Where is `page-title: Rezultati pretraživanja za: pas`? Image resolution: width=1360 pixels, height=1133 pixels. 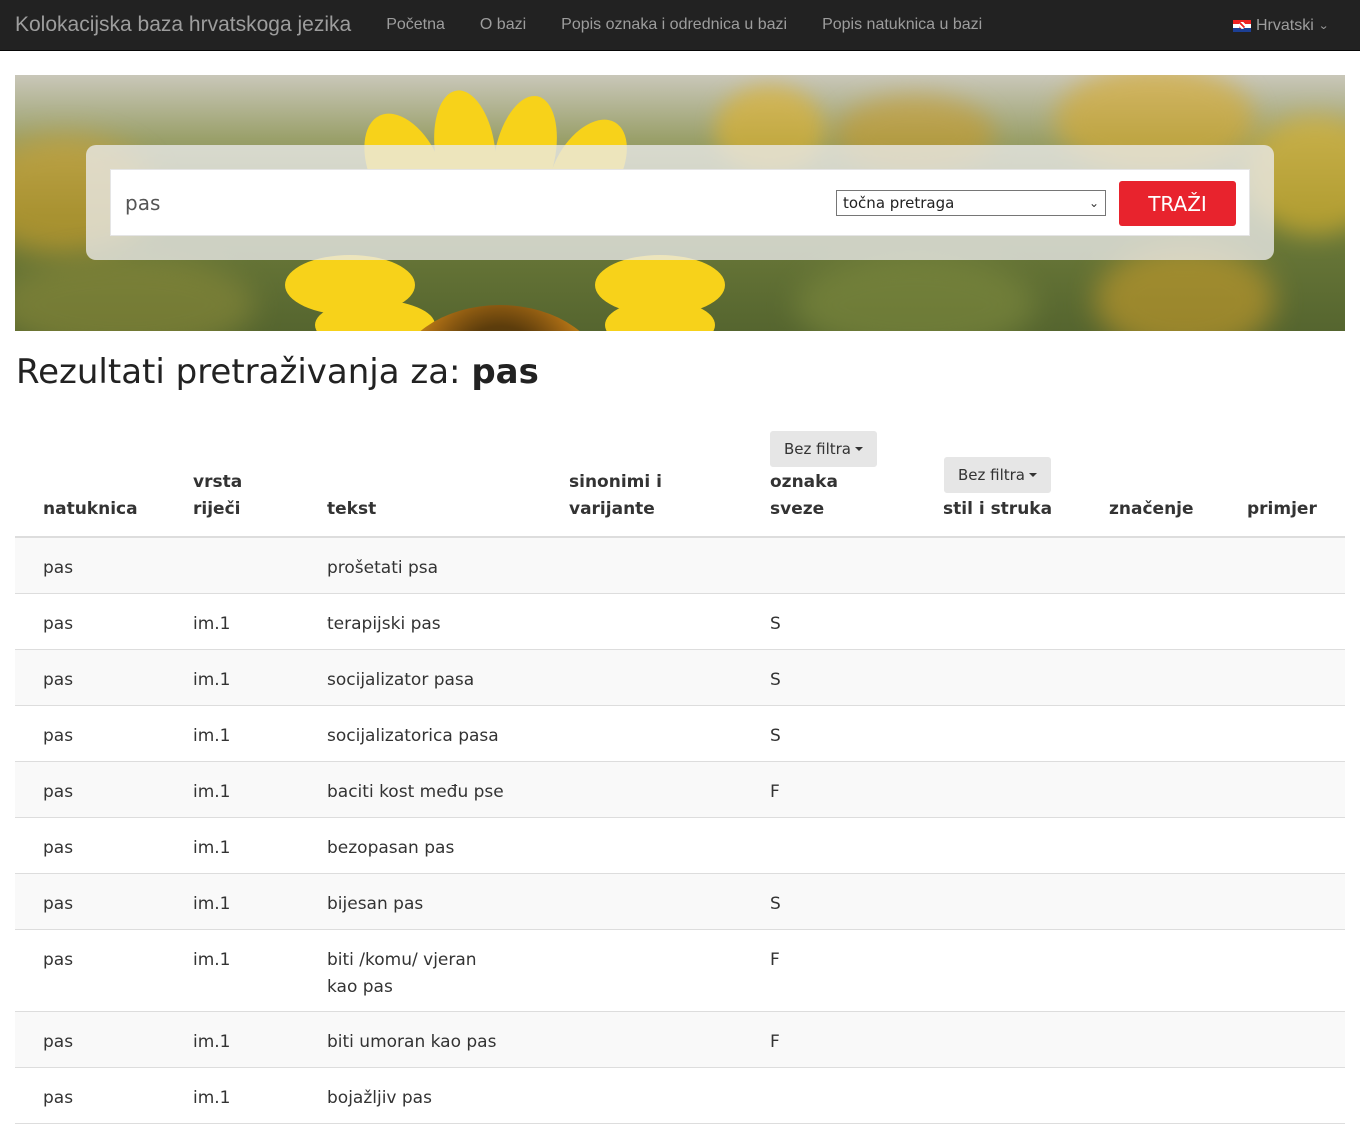 page-title: Rezultati pretraživanja za: pas is located at coordinates (277, 372).